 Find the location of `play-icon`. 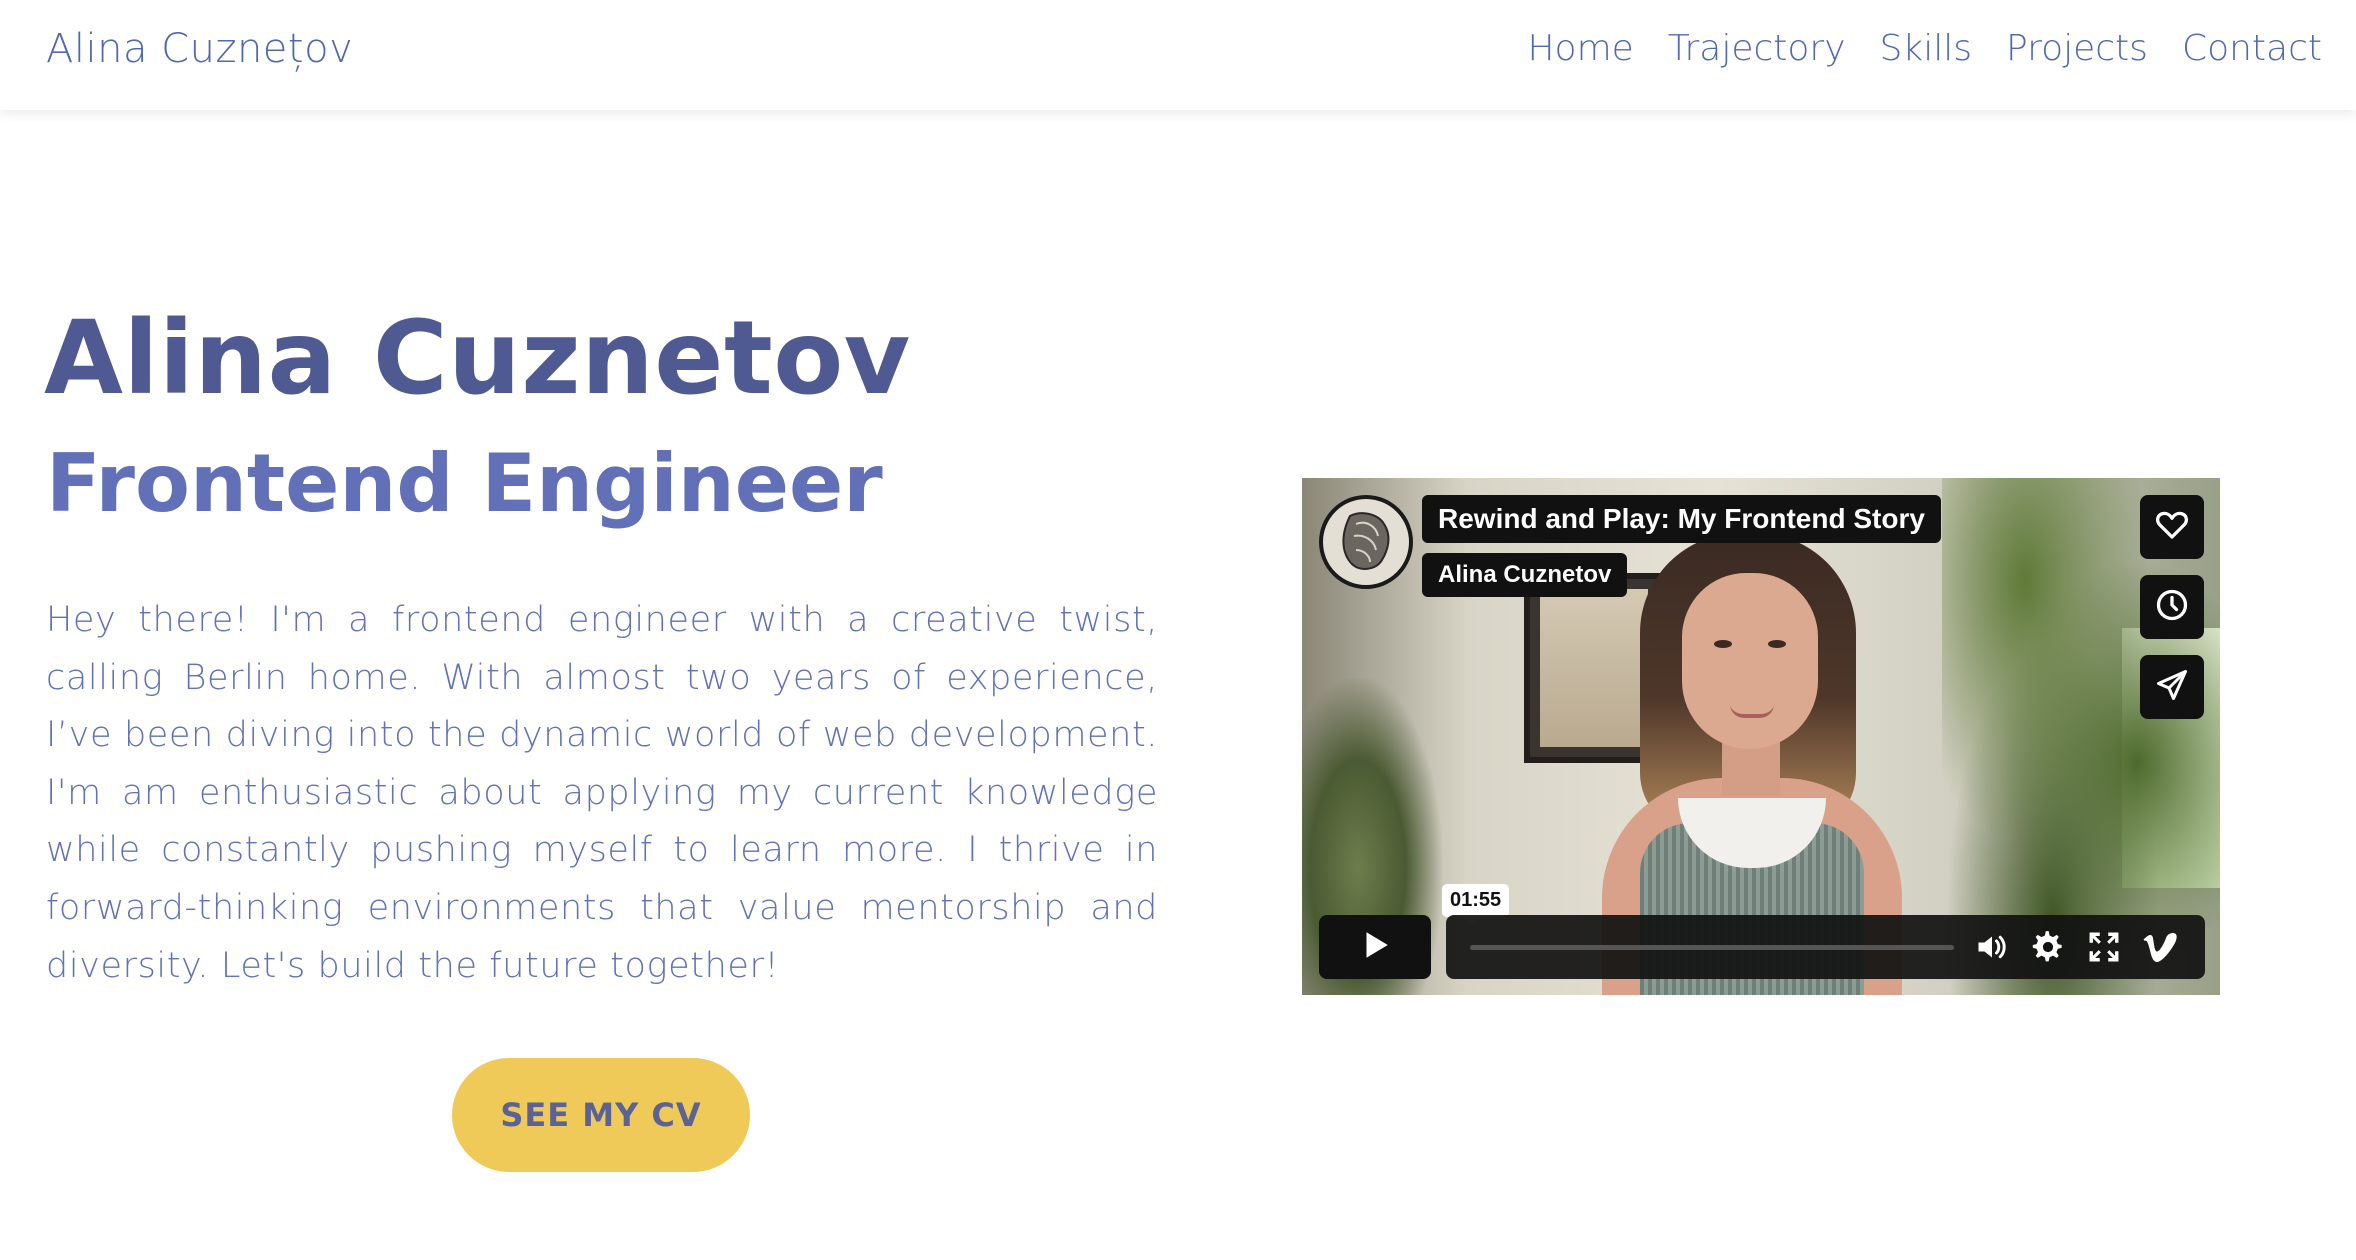

play-icon is located at coordinates (1375, 947).